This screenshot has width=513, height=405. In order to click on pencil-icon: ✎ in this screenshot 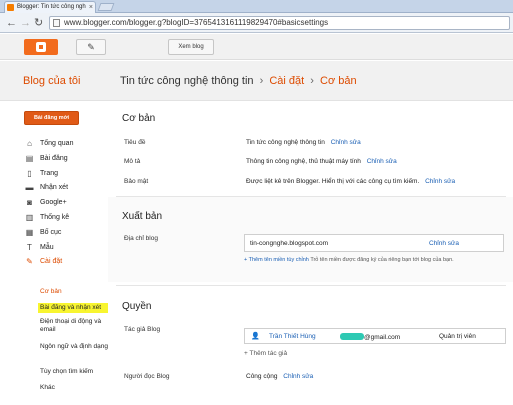, I will do `click(91, 47)`.